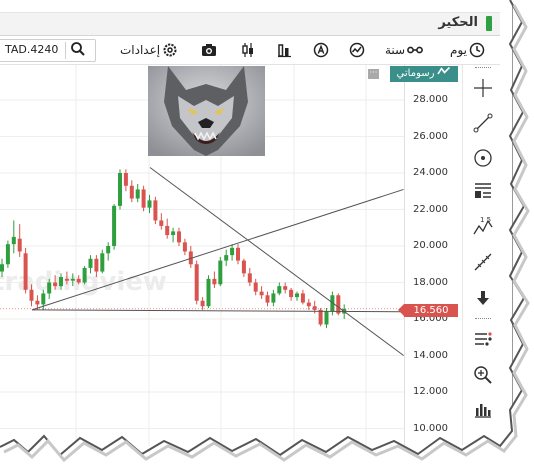 The image size is (534, 473). I want to click on volume-tool, so click(483, 409).